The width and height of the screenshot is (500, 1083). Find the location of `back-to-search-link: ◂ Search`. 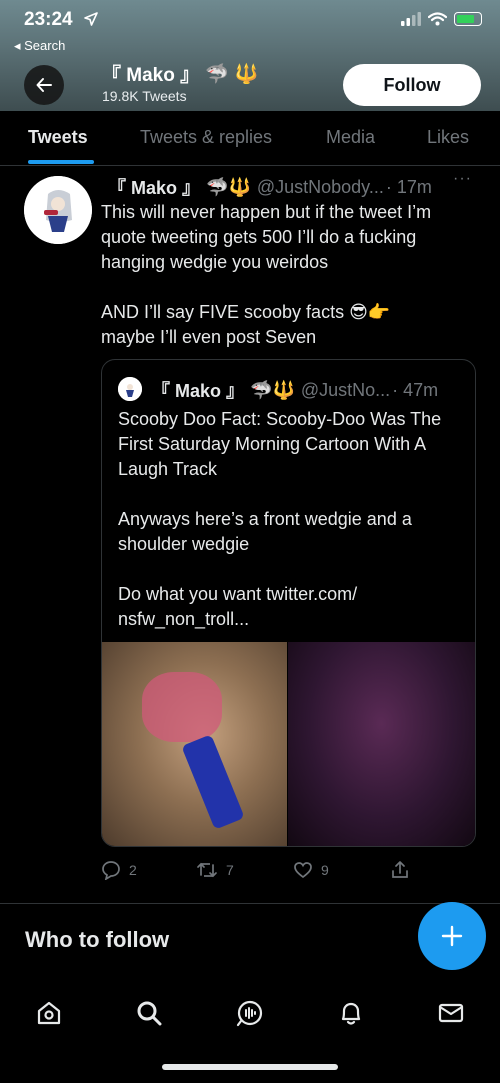

back-to-search-link: ◂ Search is located at coordinates (39, 46).